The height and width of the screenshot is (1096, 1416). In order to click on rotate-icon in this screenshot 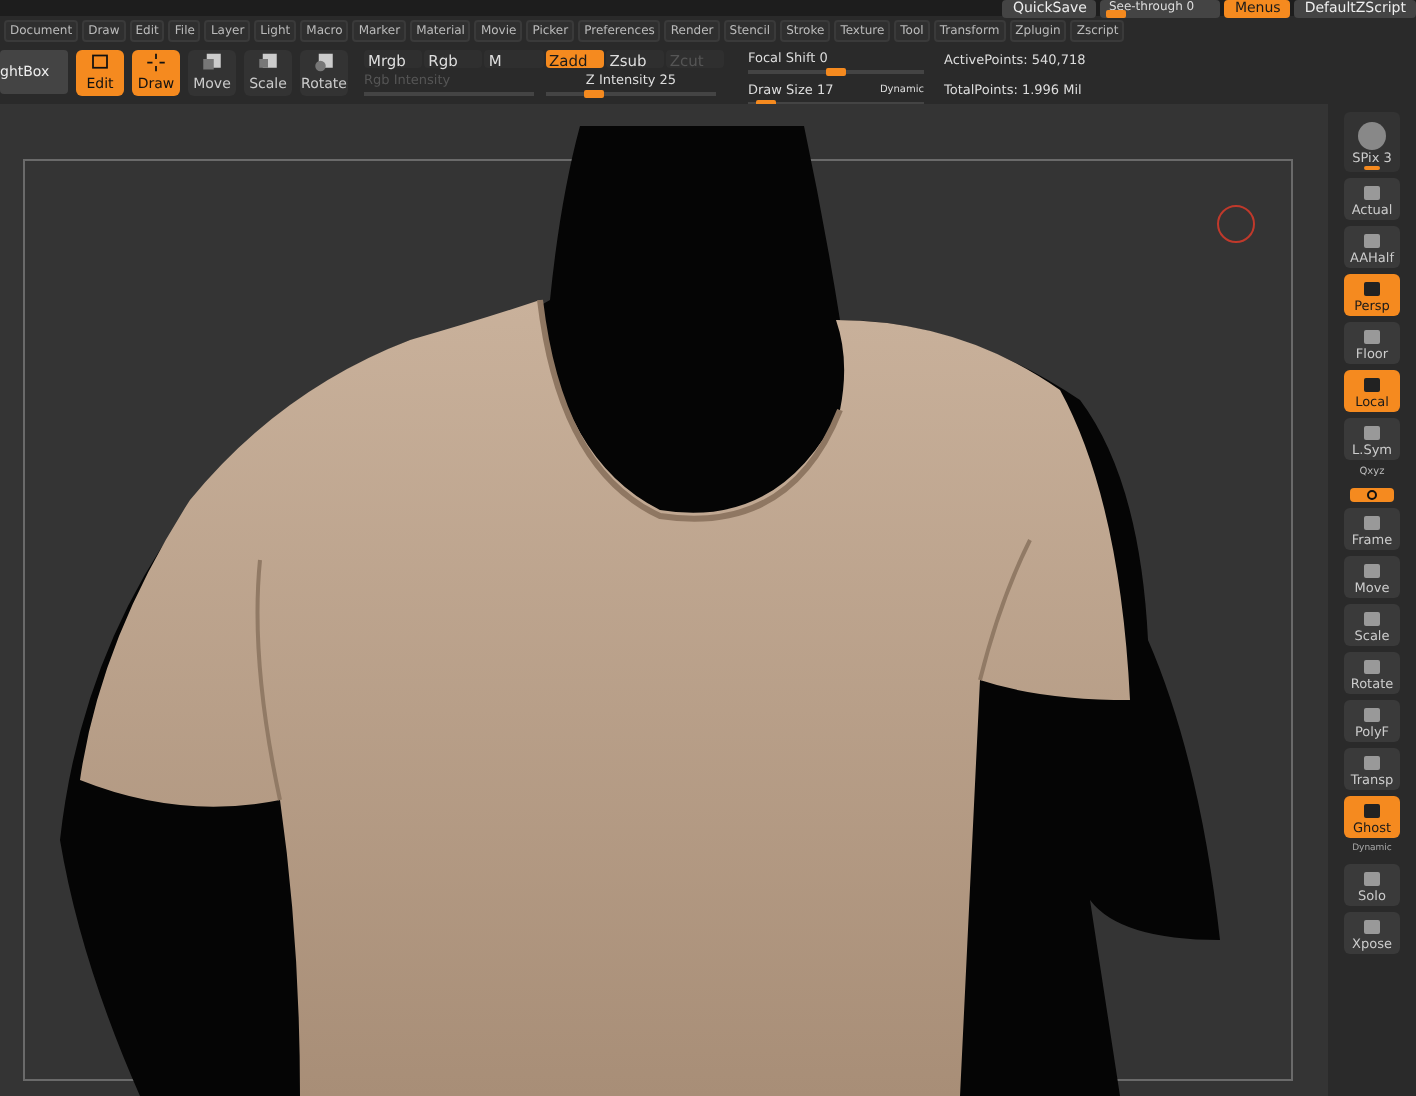, I will do `click(324, 62)`.